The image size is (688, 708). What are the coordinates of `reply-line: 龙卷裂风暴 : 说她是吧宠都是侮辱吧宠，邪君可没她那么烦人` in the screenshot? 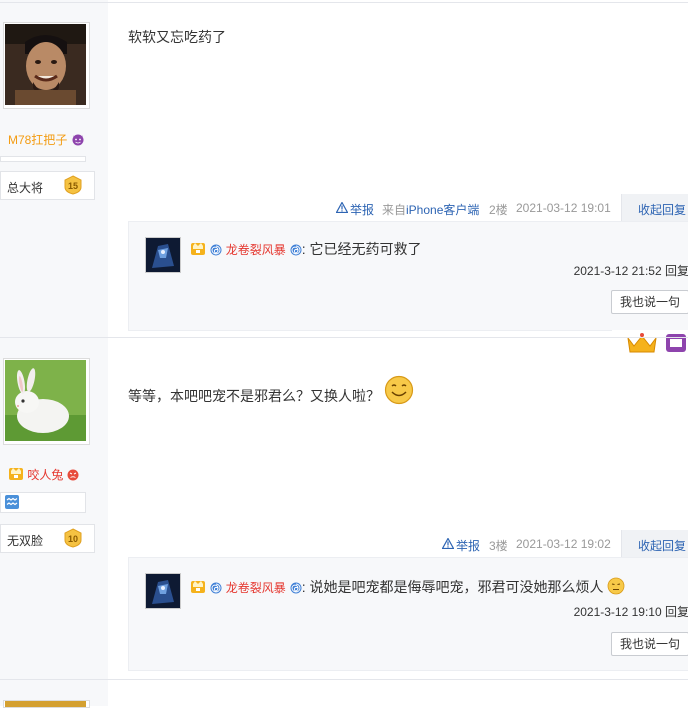 It's located at (407, 587).